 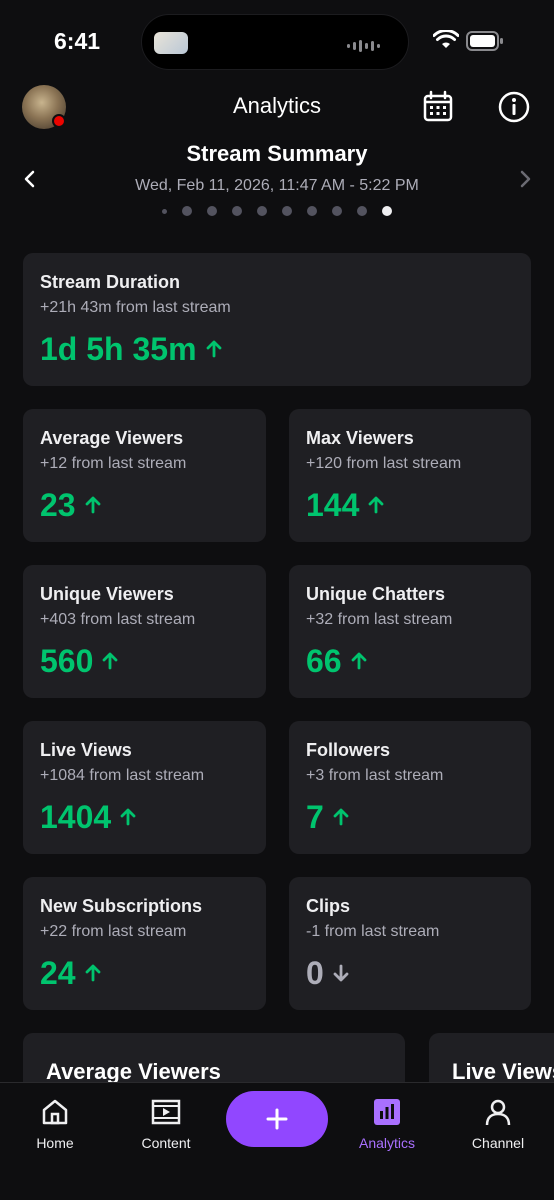 What do you see at coordinates (113, 463) in the screenshot?
I see `stat-change: +12 from last stream` at bounding box center [113, 463].